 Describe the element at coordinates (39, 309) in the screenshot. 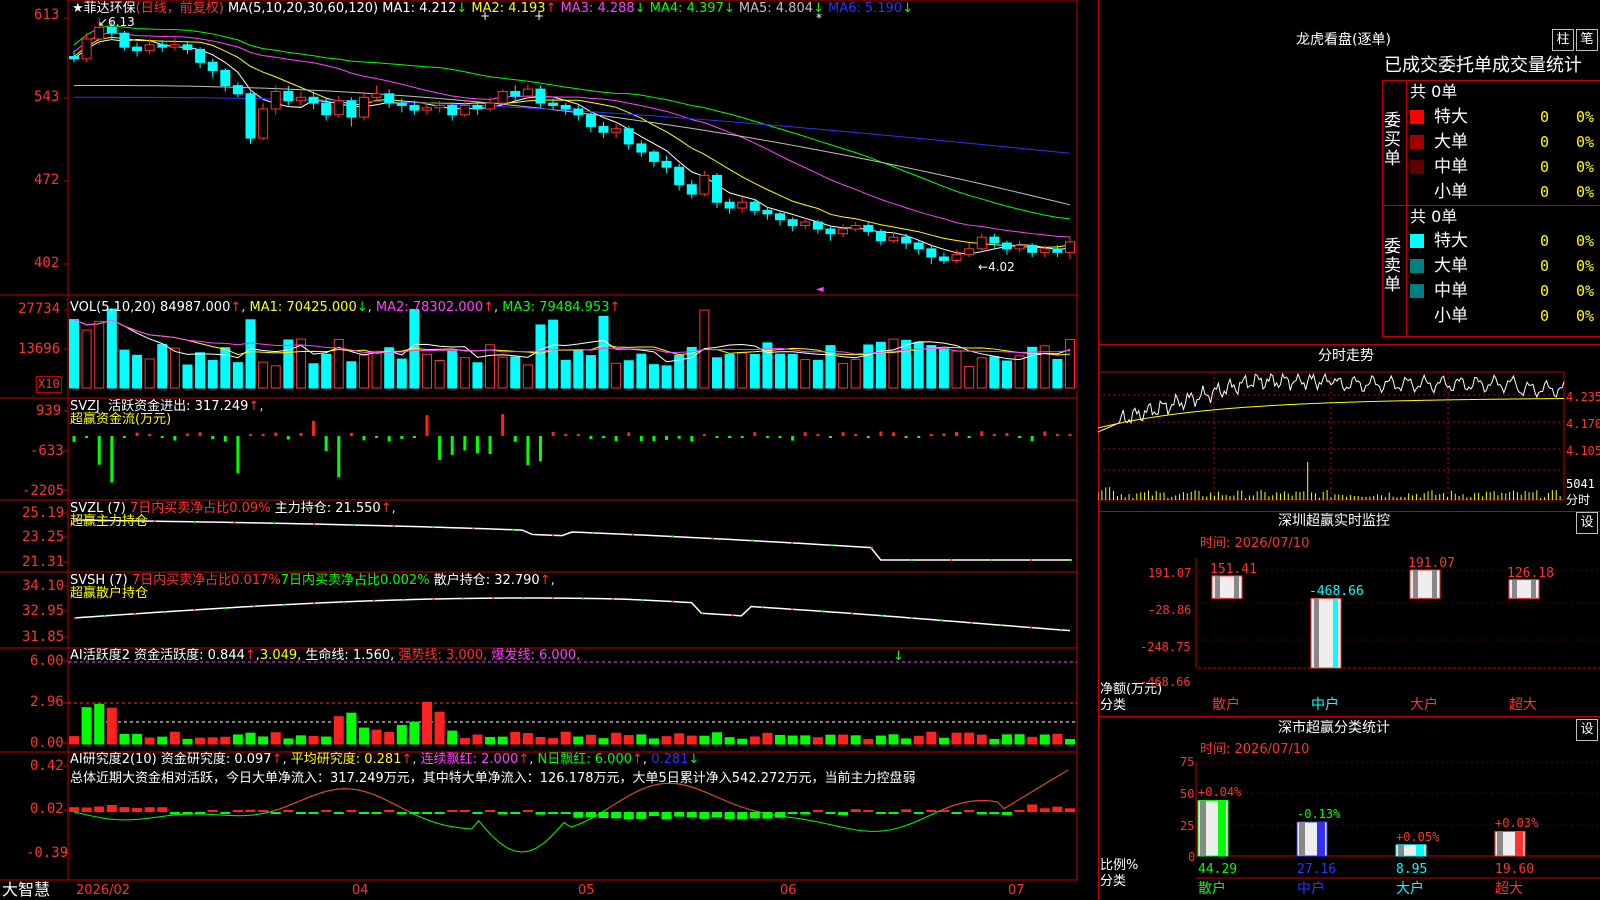

I see `vol-axis-1: 27734` at that location.